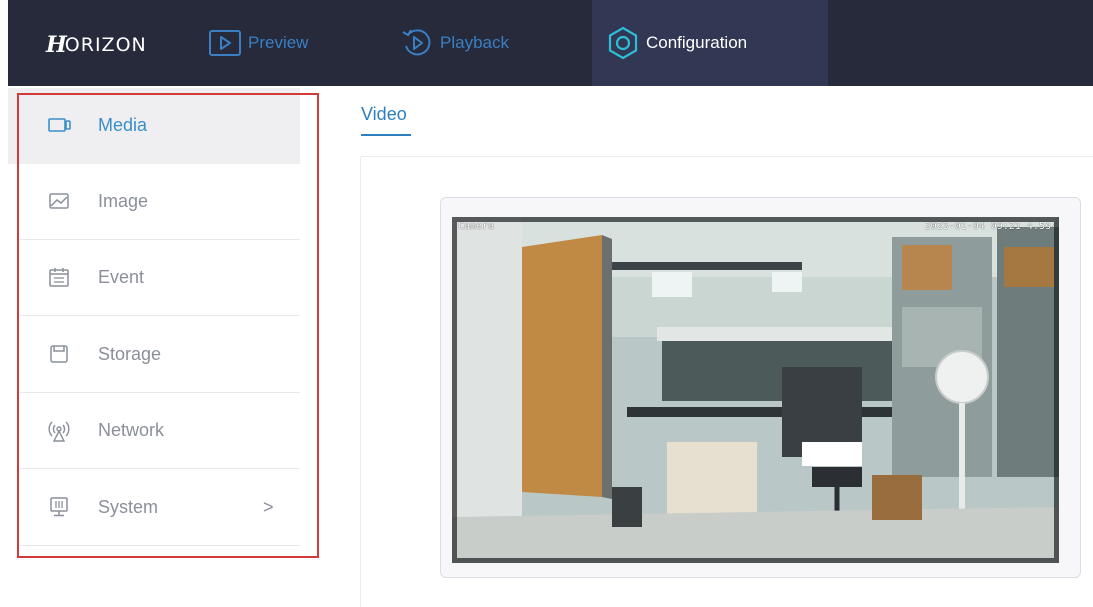  Describe the element at coordinates (225, 43) in the screenshot. I see `play-square-icon` at that location.